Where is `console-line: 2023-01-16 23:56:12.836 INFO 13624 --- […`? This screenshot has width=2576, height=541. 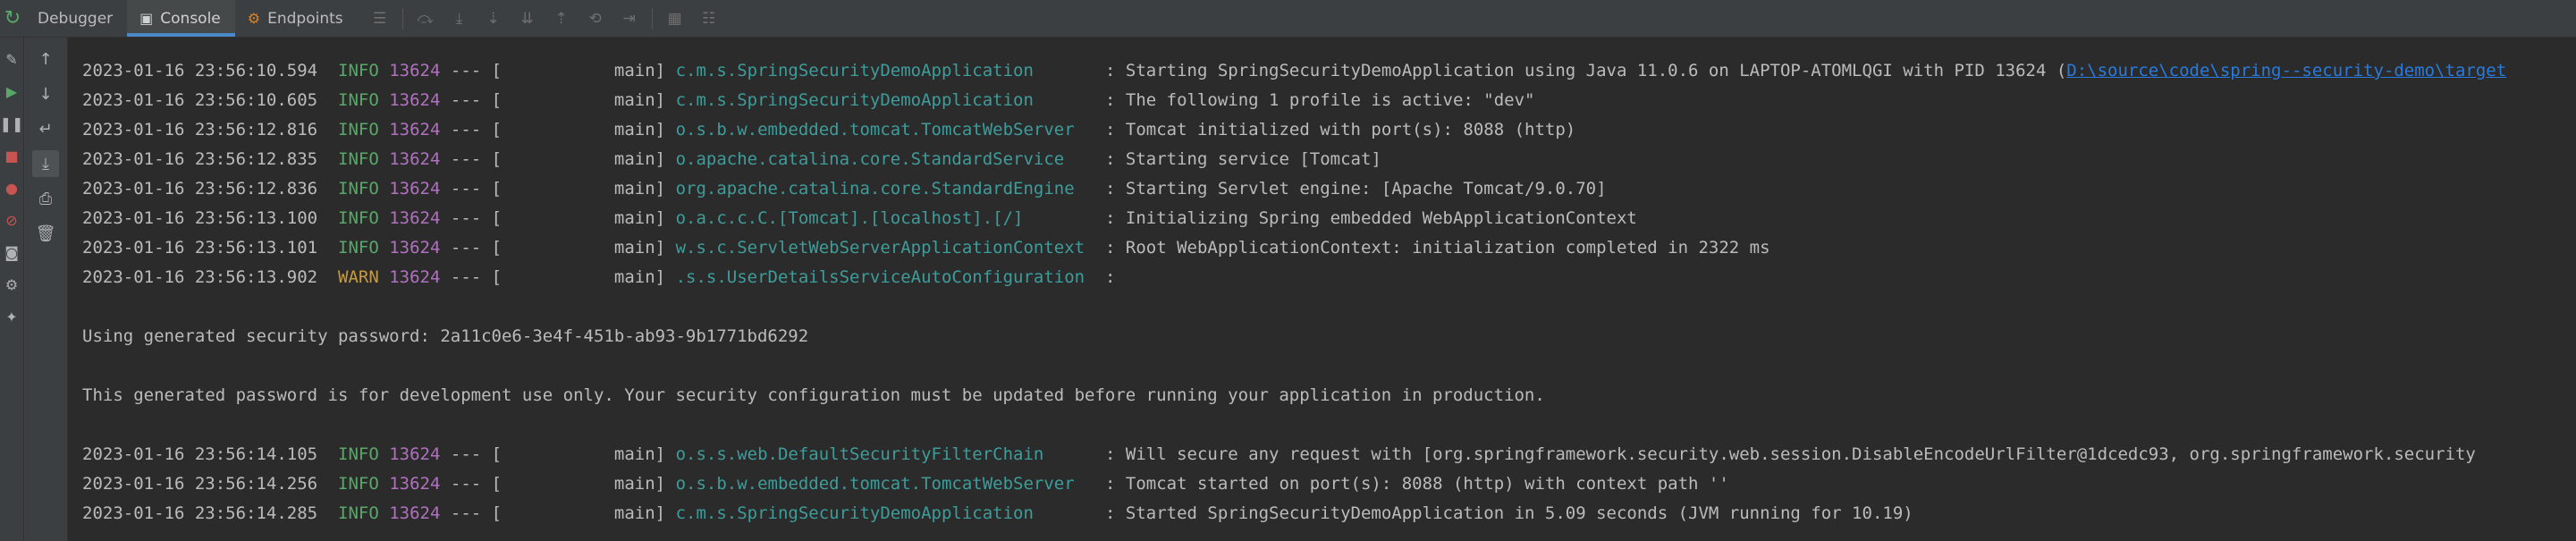 console-line: 2023-01-16 23:56:12.836 INFO 13624 --- [… is located at coordinates (1329, 189).